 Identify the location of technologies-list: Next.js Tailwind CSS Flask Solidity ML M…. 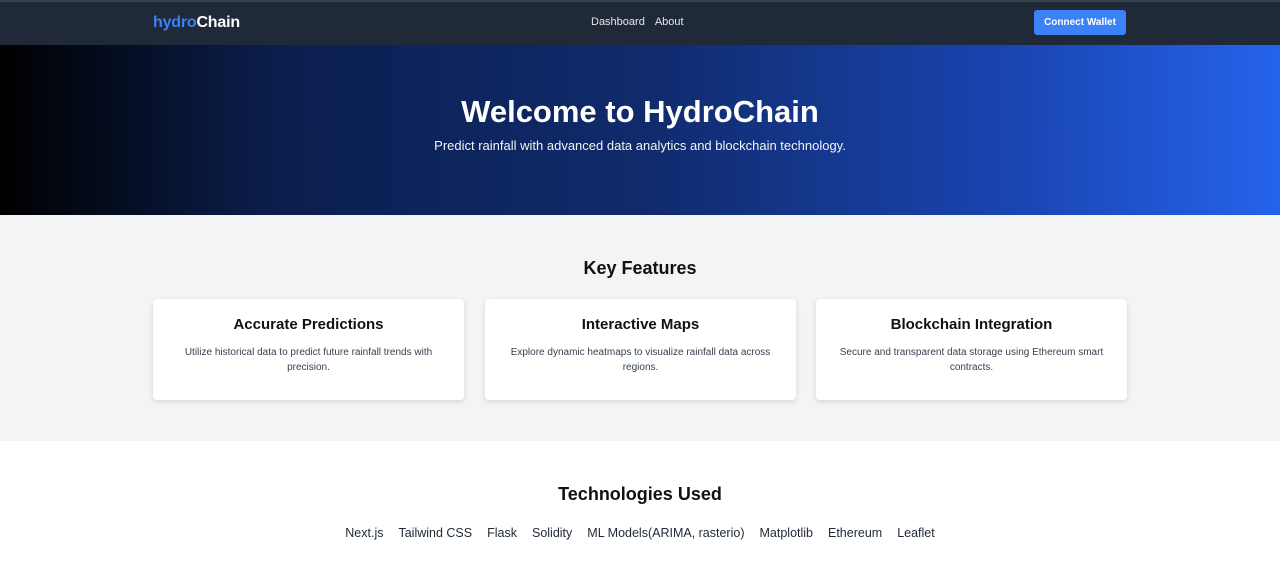
(640, 533).